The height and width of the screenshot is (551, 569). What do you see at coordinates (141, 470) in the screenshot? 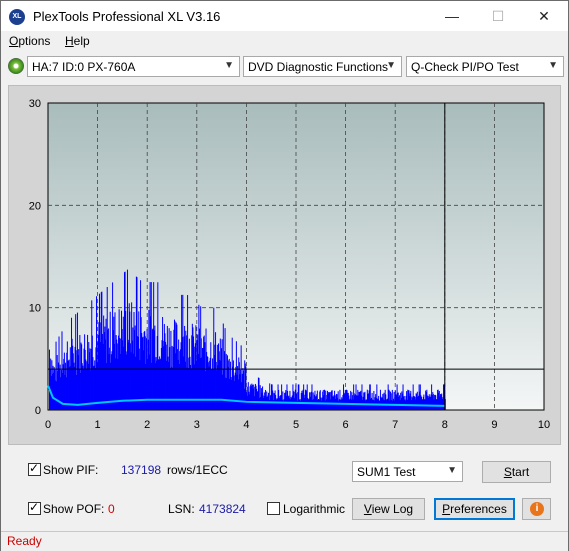
I see `pif-value: 137198` at bounding box center [141, 470].